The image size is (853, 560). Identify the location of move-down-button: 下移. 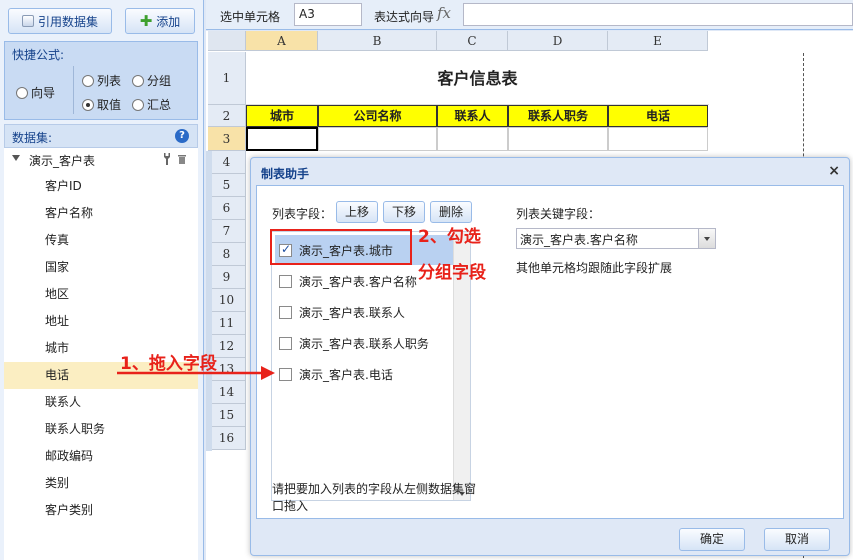
(404, 212).